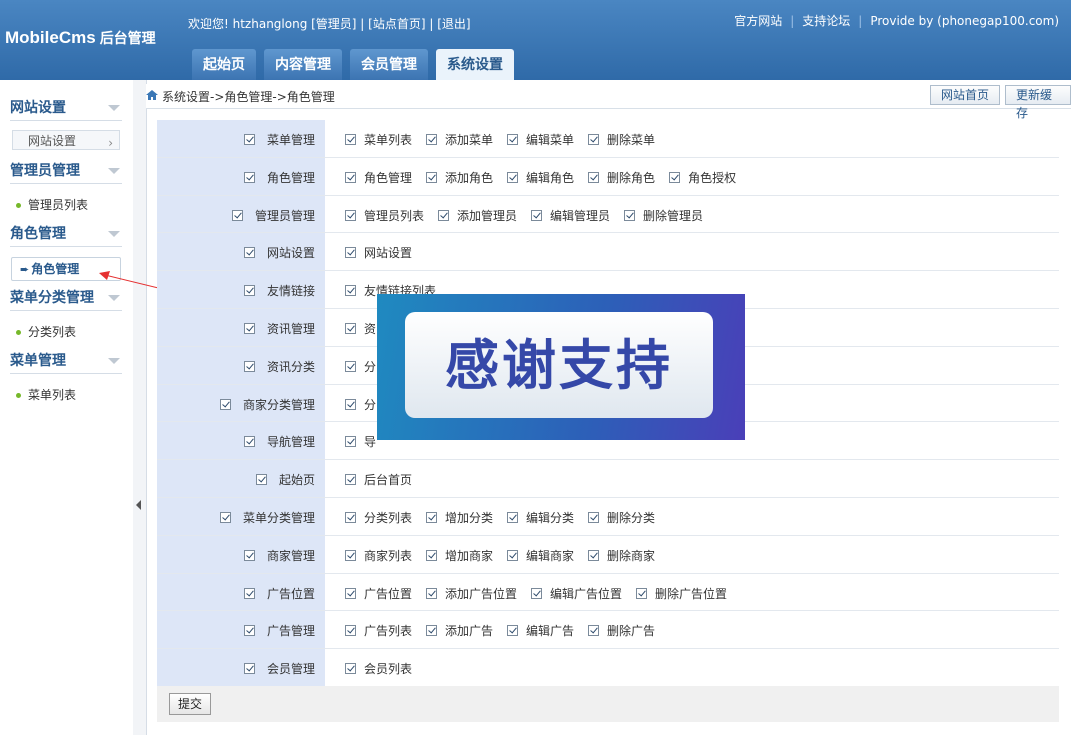 The width and height of the screenshot is (1071, 735). What do you see at coordinates (586, 593) in the screenshot?
I see `permission-label: 编辑广告位置` at bounding box center [586, 593].